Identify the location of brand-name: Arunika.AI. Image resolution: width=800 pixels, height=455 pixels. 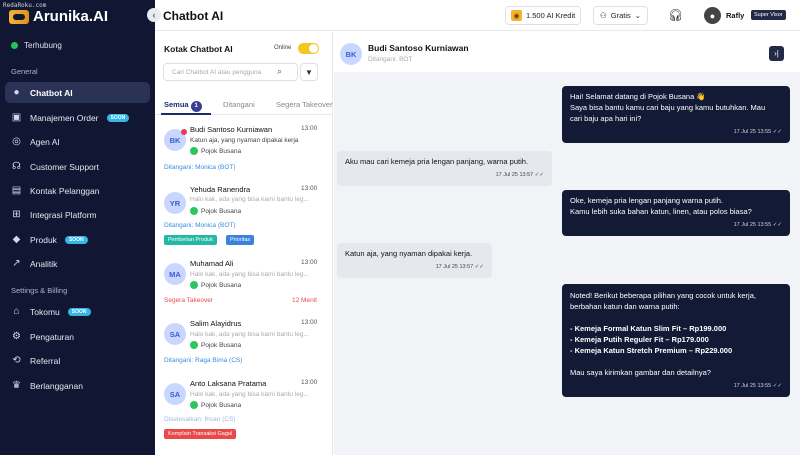
(71, 16).